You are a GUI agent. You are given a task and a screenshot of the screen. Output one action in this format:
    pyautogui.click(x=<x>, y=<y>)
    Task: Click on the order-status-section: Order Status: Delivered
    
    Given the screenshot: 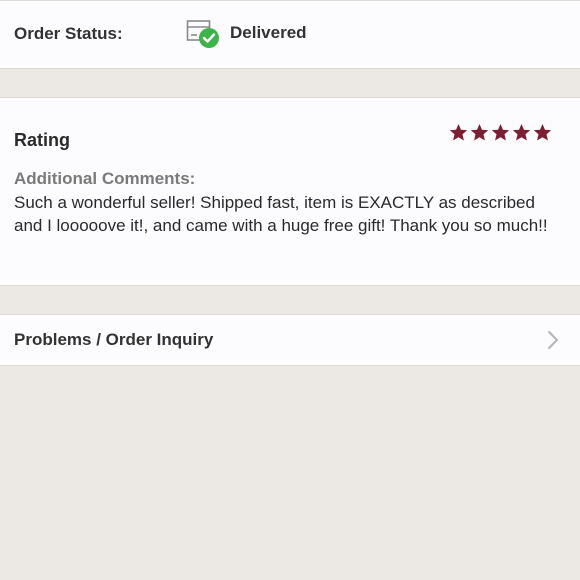 What is the action you would take?
    pyautogui.click(x=290, y=34)
    